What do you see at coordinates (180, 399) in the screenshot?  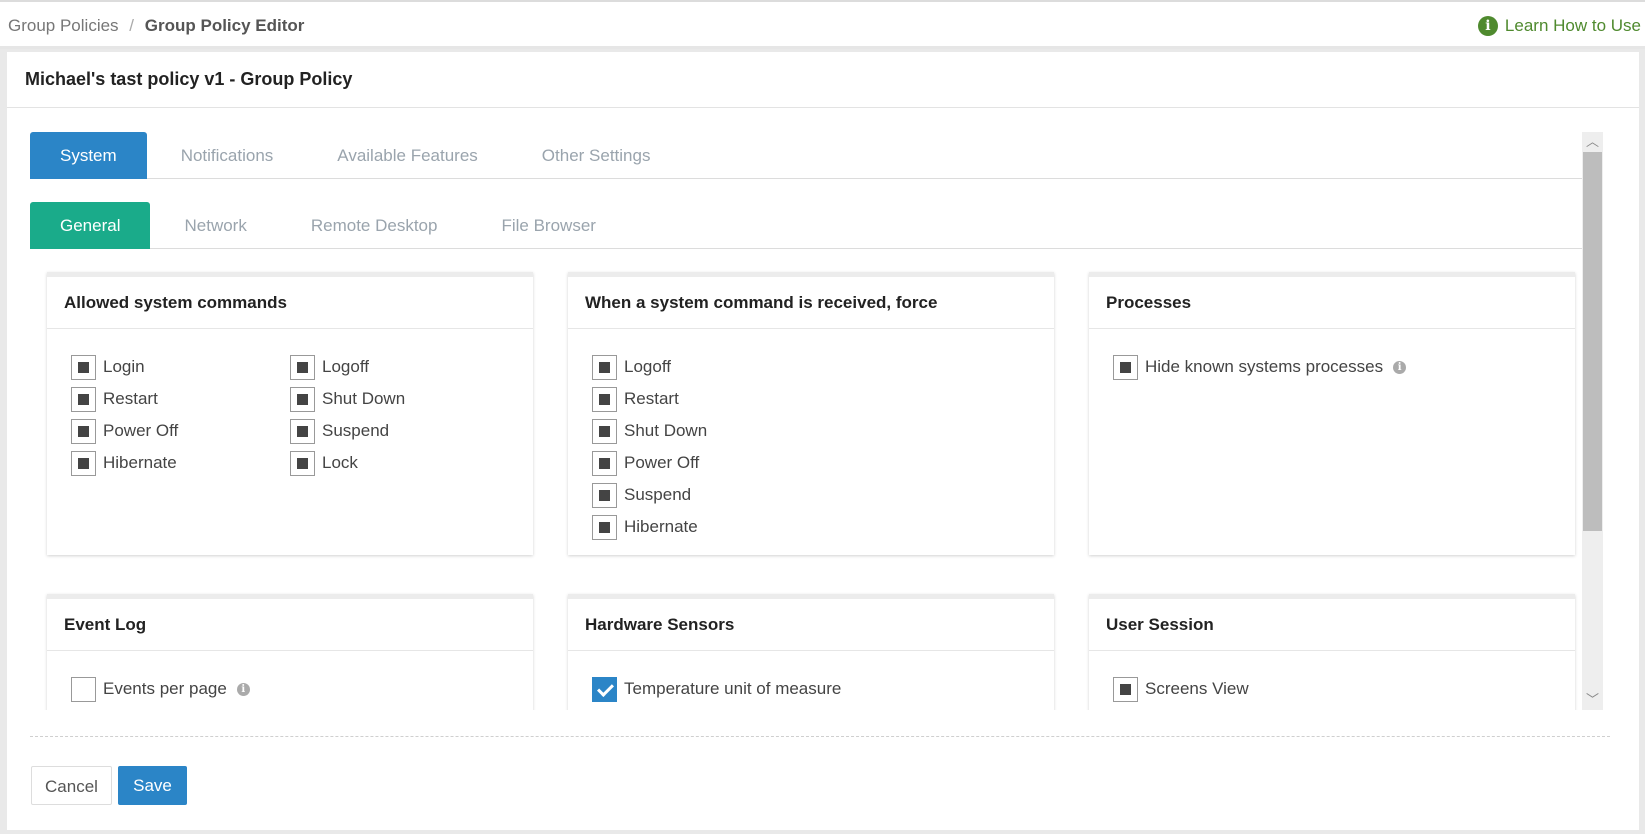 I see `checkbox-restart: Restart` at bounding box center [180, 399].